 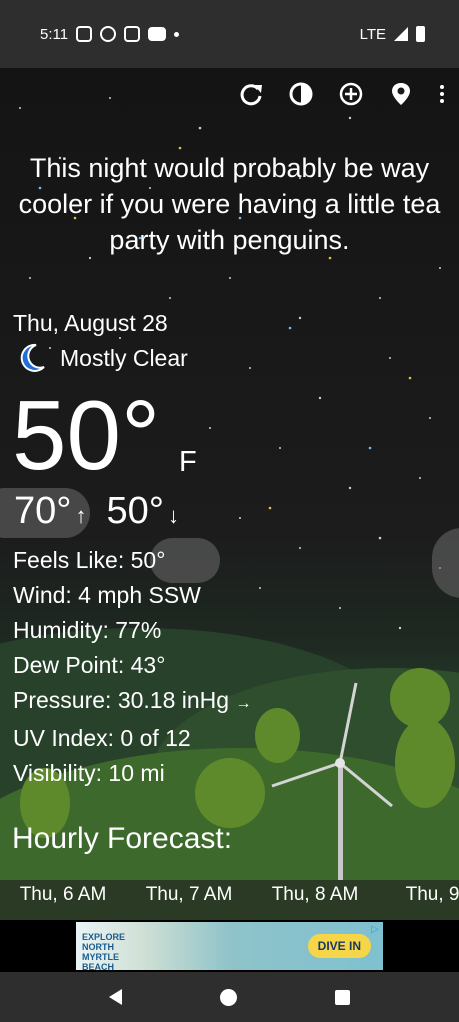 I want to click on visibility: Visibility: 10 mi, so click(x=89, y=773).